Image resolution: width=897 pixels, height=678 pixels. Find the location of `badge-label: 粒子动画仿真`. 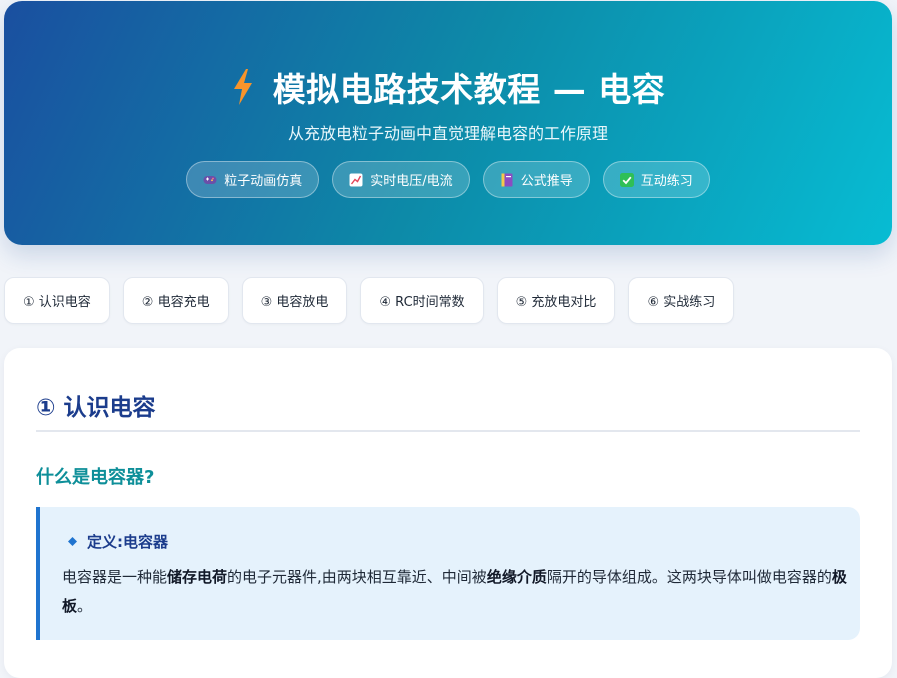

badge-label: 粒子动画仿真 is located at coordinates (263, 181).